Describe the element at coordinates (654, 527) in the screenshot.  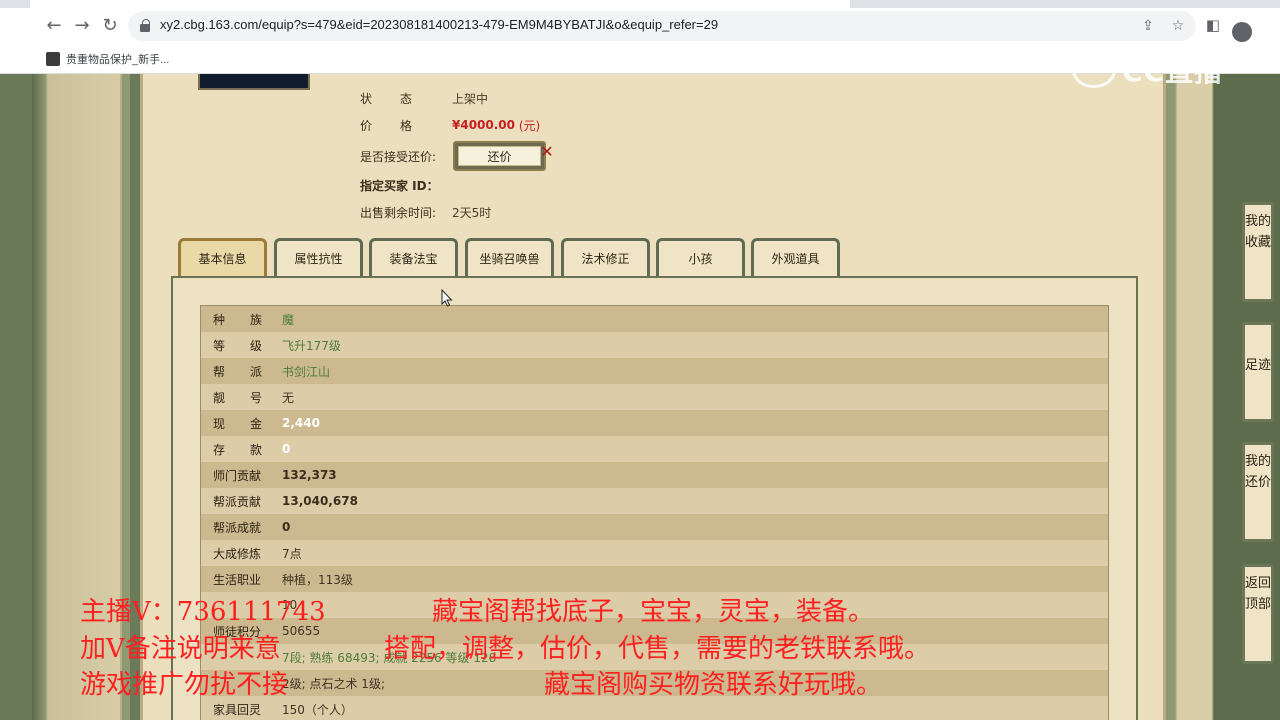
I see `table-row: 帮派成就 0` at that location.